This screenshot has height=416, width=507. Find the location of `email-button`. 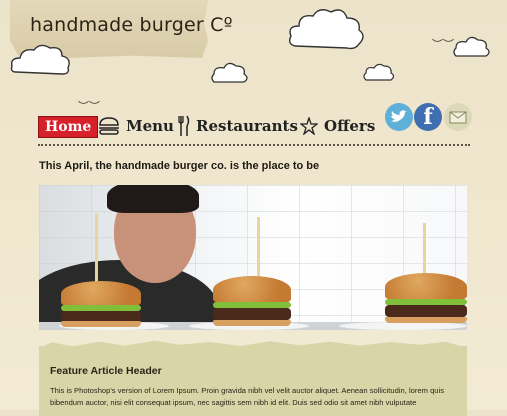

email-button is located at coordinates (458, 117).